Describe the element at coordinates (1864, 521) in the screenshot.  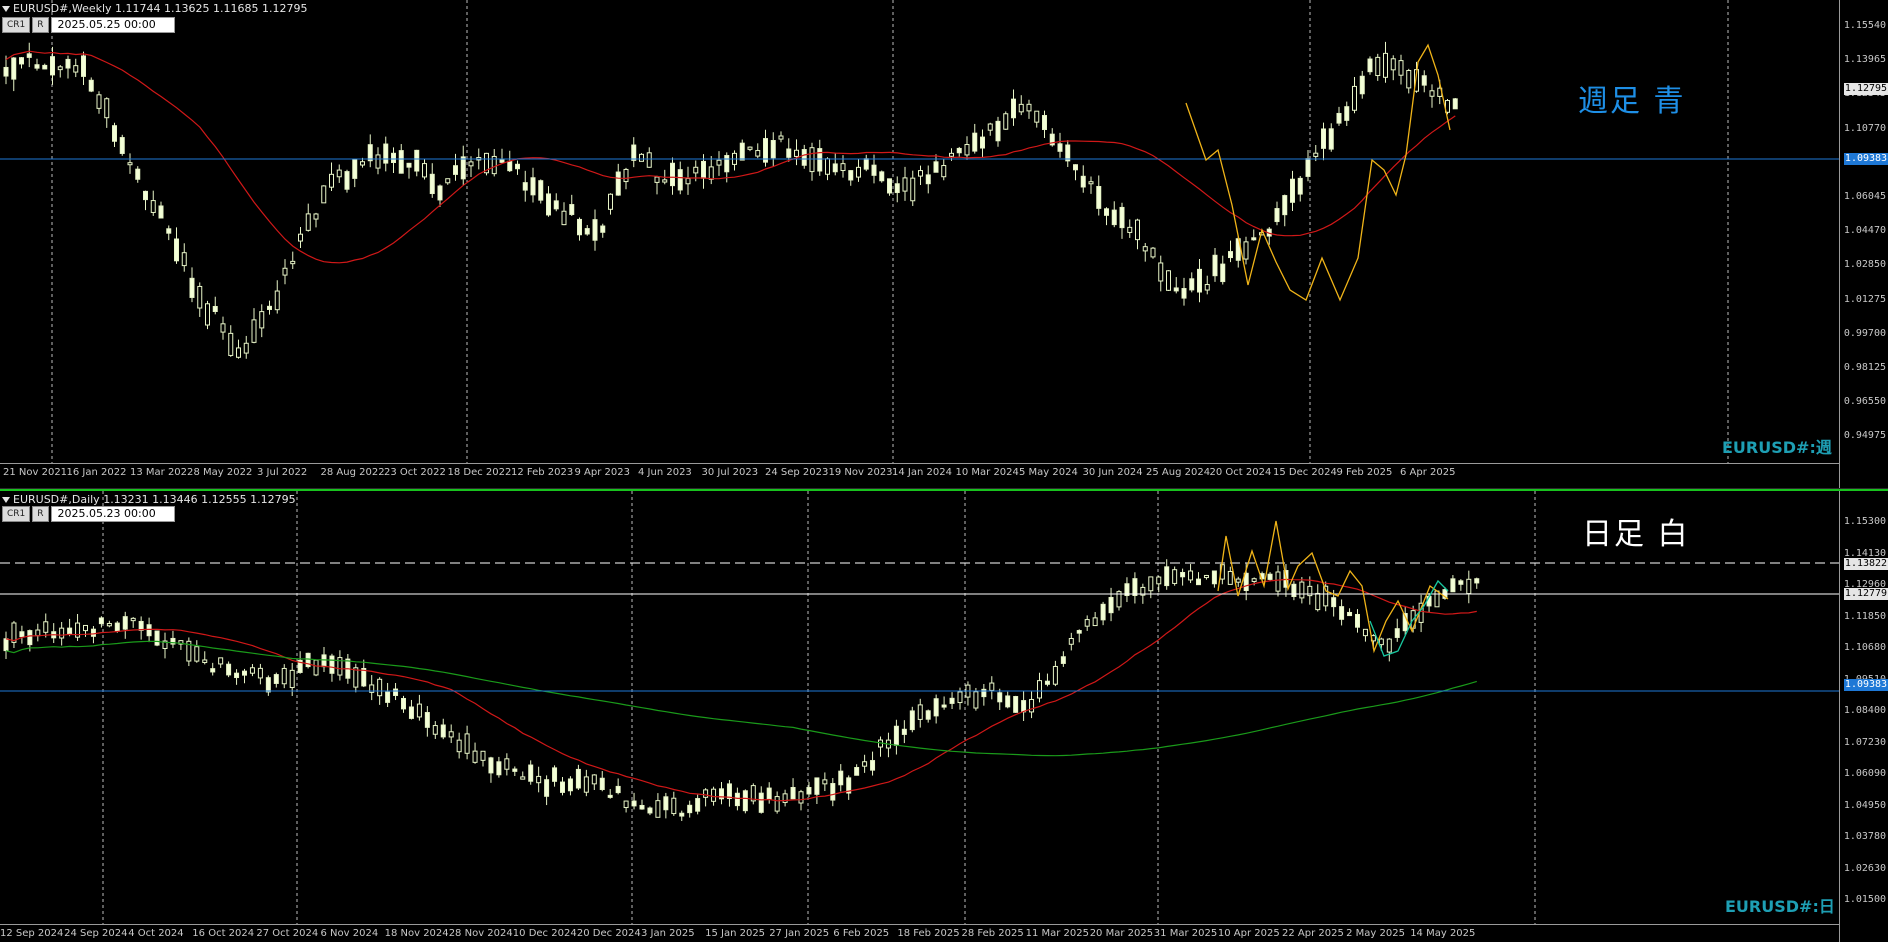
I see `daily-price-tick: 1.15300` at that location.